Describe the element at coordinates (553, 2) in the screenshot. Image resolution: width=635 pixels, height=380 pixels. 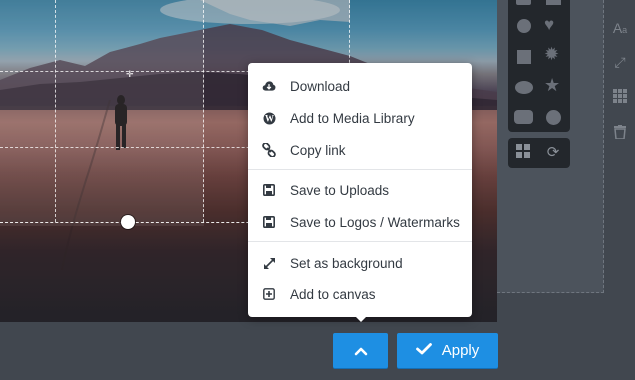
I see `shape-square-icon` at that location.